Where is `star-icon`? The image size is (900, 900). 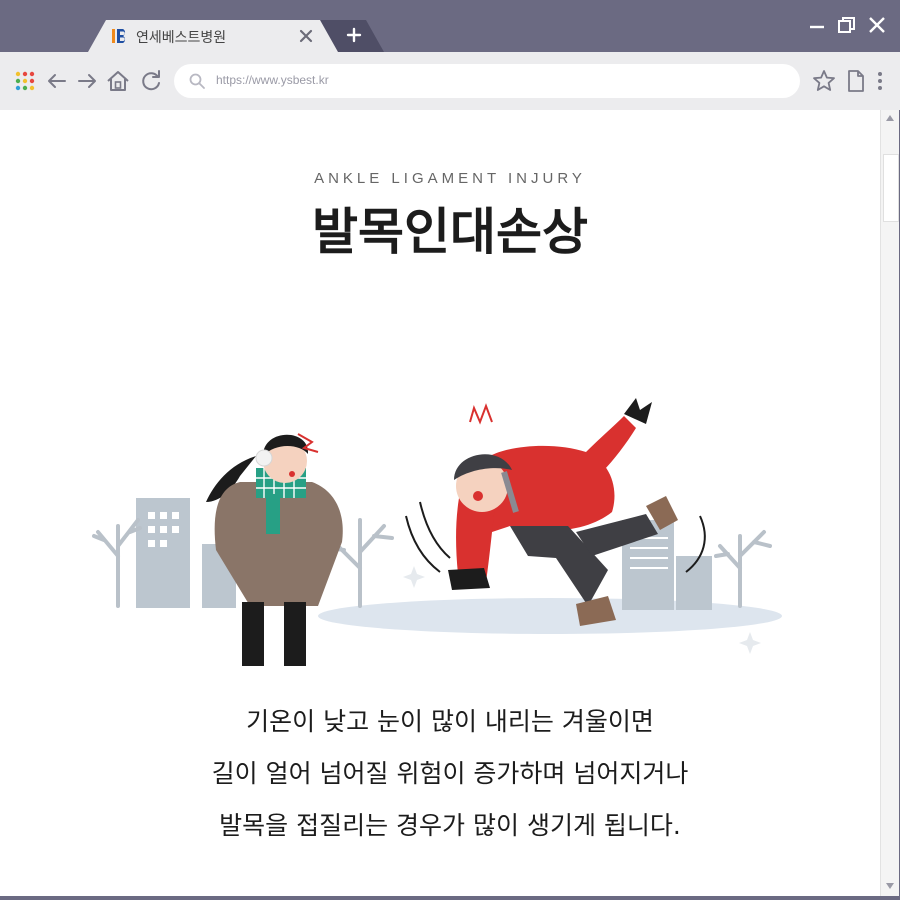 star-icon is located at coordinates (824, 81).